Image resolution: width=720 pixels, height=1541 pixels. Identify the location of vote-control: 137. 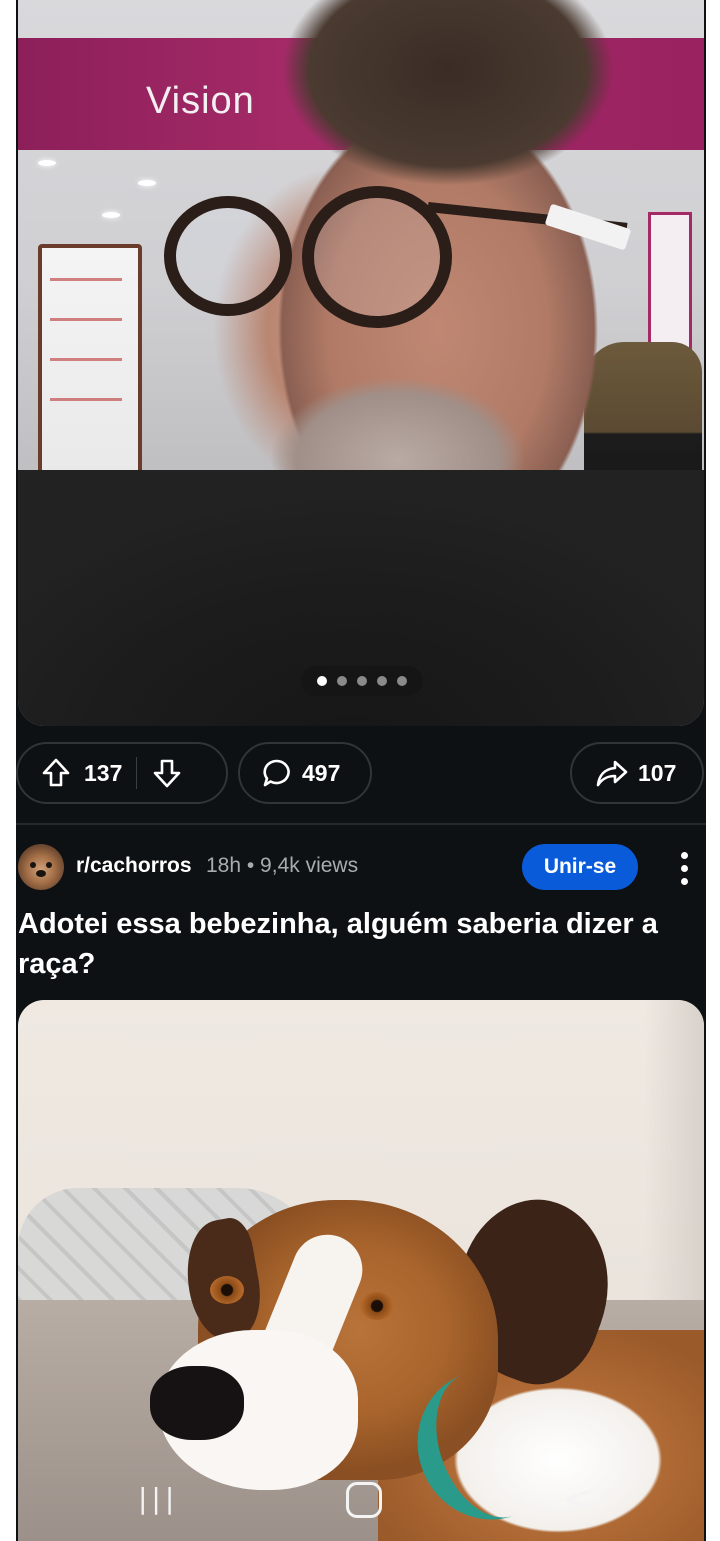
(122, 773).